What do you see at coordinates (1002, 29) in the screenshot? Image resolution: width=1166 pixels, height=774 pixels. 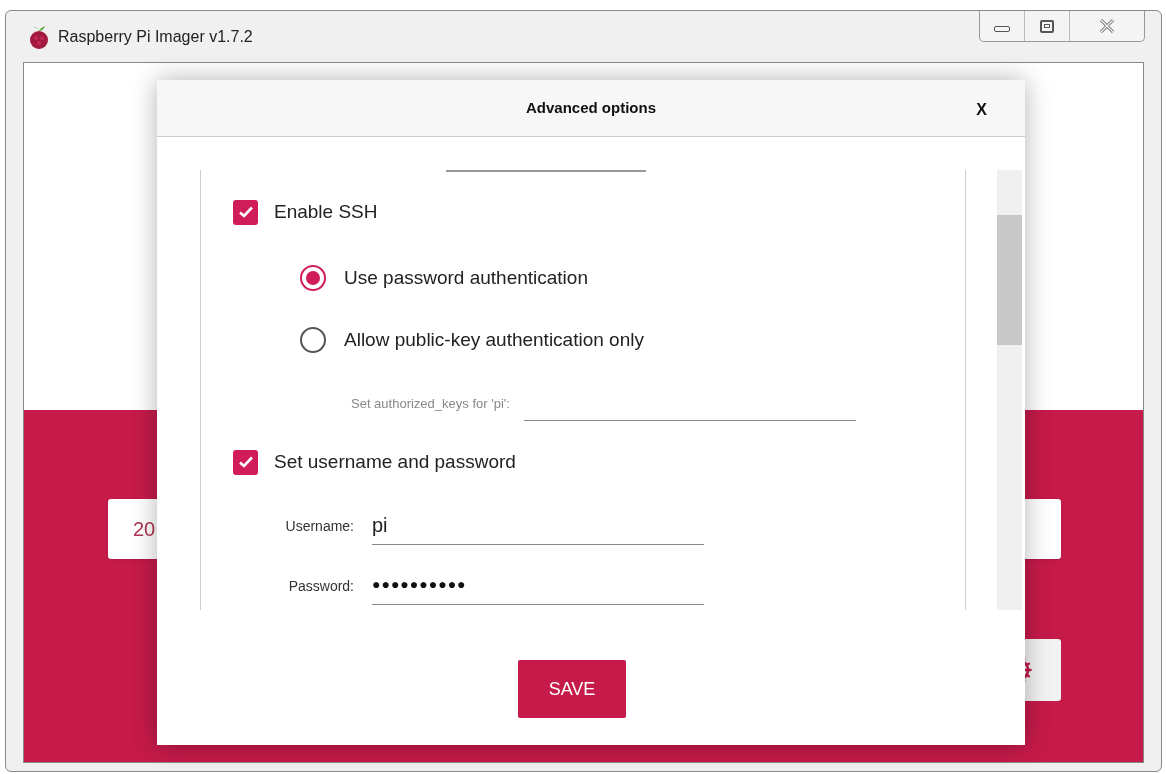 I see `minimize-icon` at bounding box center [1002, 29].